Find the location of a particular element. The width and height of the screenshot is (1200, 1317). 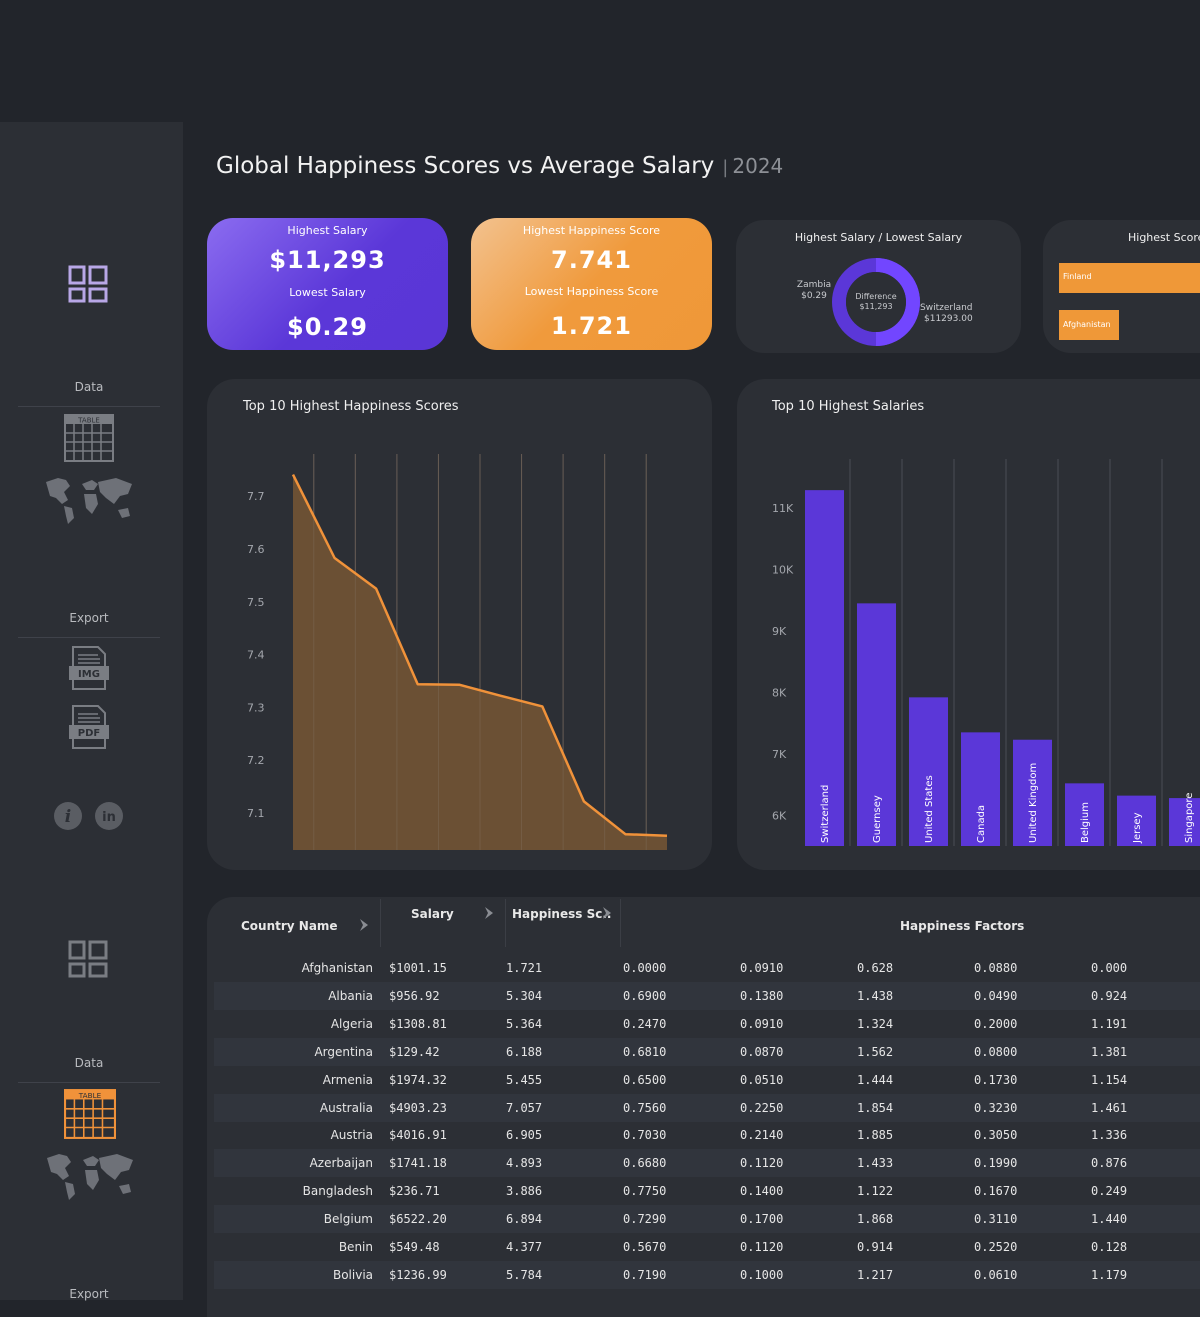

value-cell: 0.1670 is located at coordinates (996, 1191).